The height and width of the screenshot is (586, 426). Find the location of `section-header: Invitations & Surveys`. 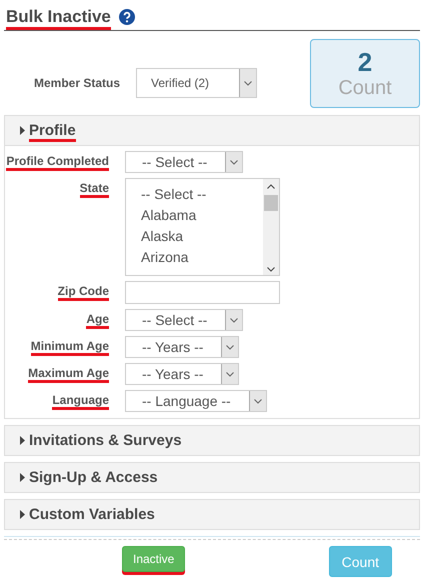

section-header: Invitations & Surveys is located at coordinates (212, 440).